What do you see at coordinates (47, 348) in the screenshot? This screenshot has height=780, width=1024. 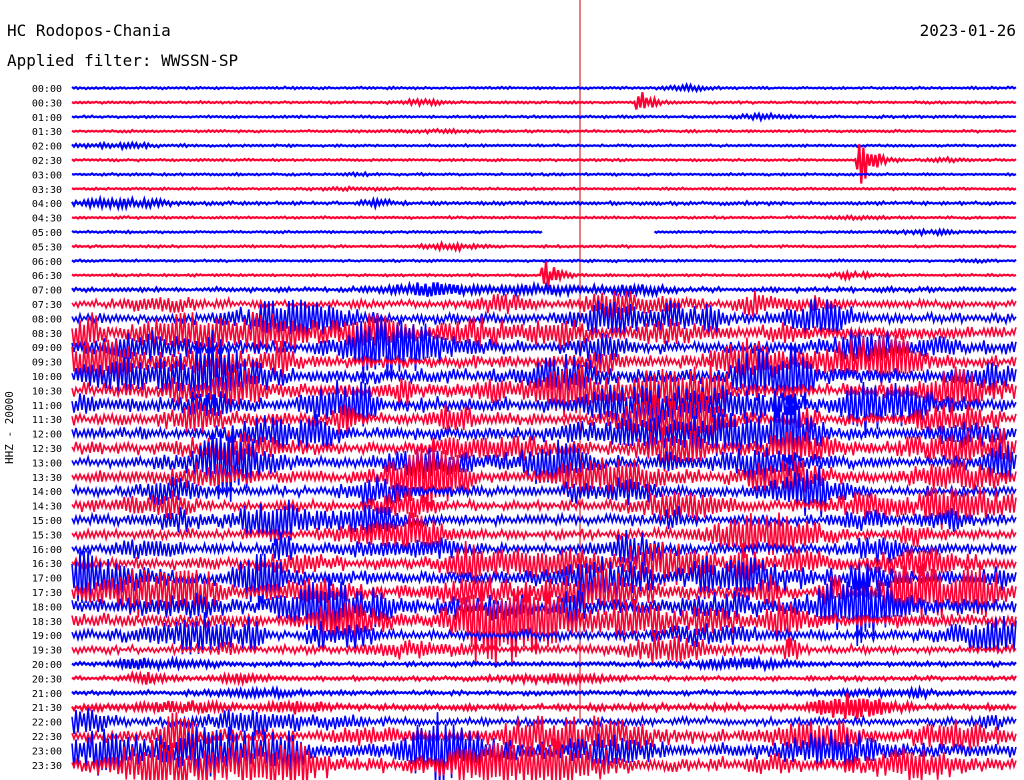 I see `row-time-label: 09:00` at bounding box center [47, 348].